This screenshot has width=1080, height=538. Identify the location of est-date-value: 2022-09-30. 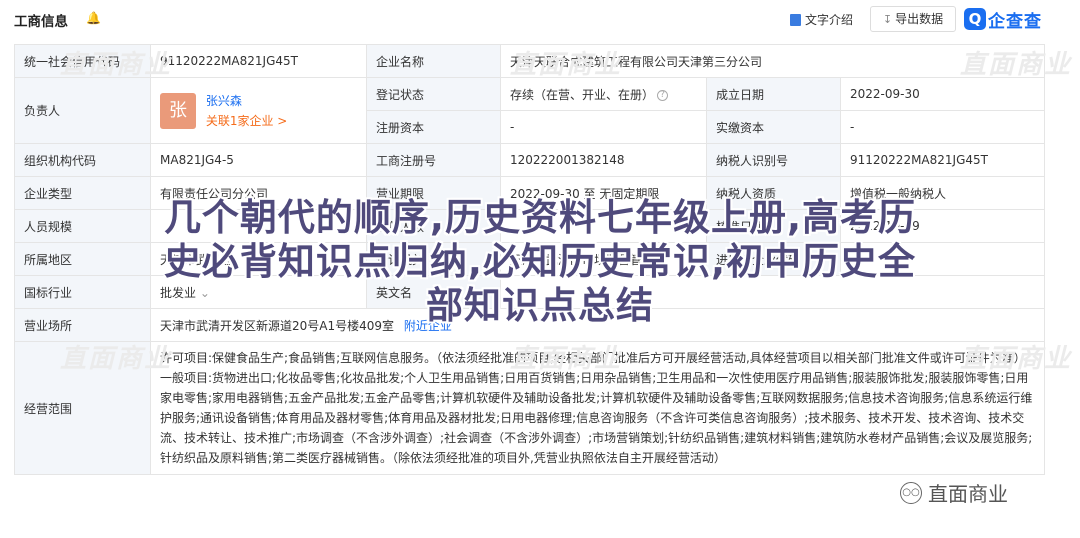
(942, 94).